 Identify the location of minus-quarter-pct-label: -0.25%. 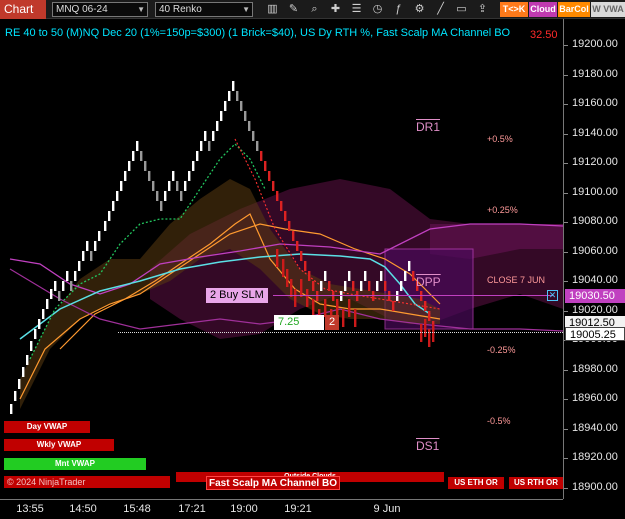
(501, 350).